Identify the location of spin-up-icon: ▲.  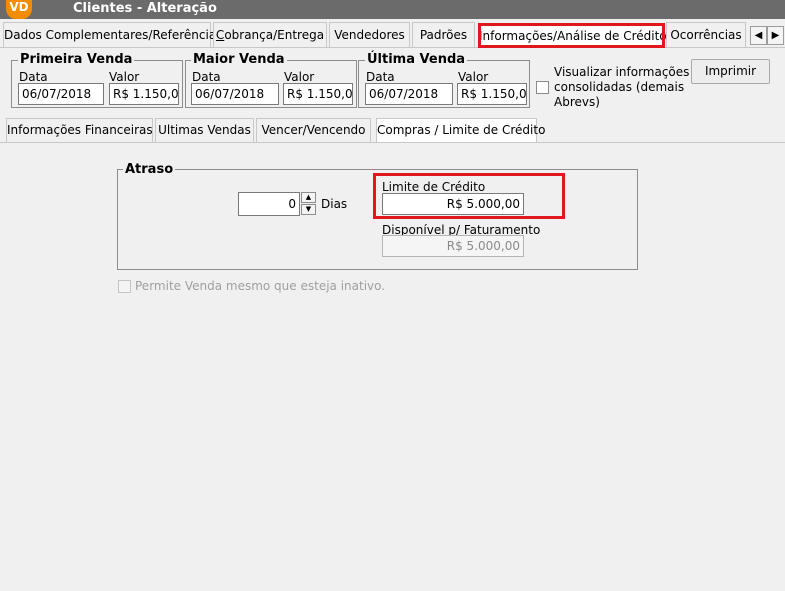
(308, 197).